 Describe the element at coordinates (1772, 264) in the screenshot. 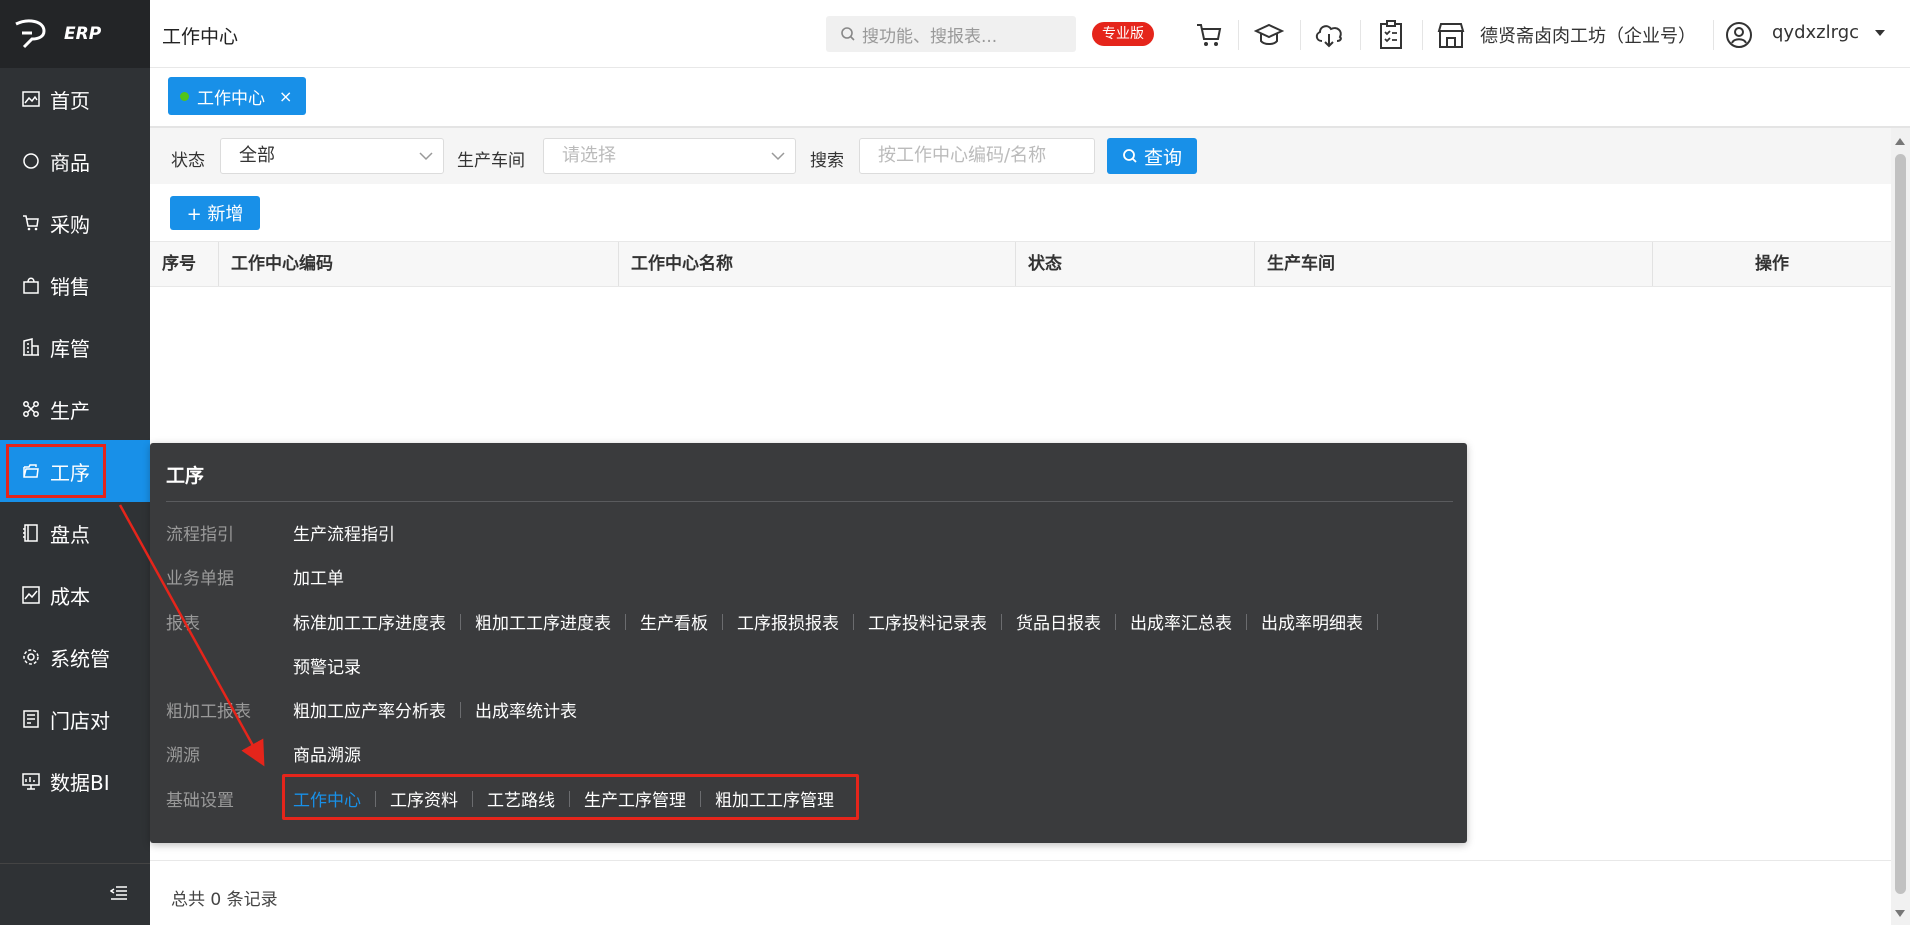

I see `col-header-actions: 操作` at that location.